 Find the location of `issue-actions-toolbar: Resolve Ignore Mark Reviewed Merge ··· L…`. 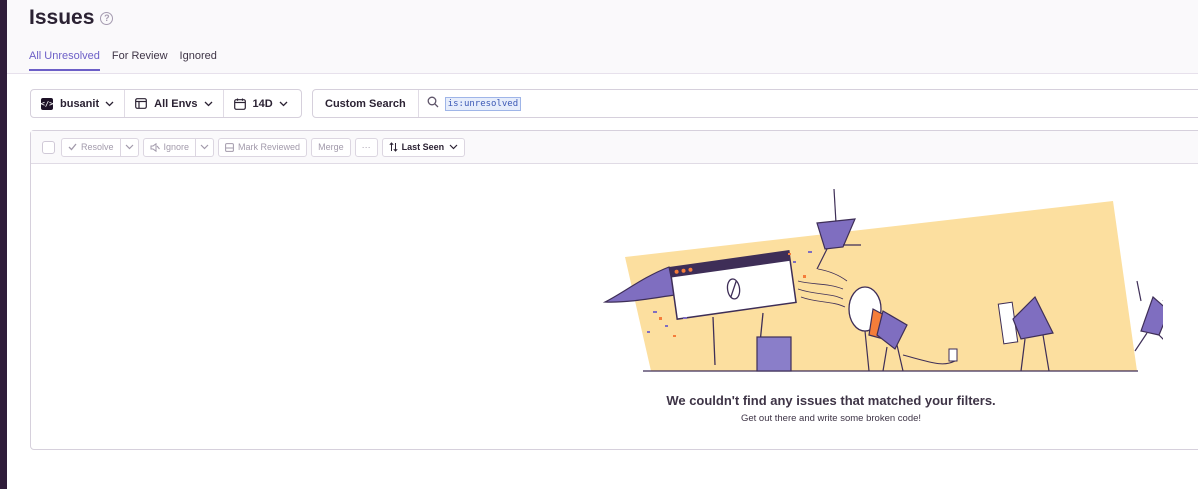

issue-actions-toolbar: Resolve Ignore Mark Reviewed Merge ··· L… is located at coordinates (614, 147).